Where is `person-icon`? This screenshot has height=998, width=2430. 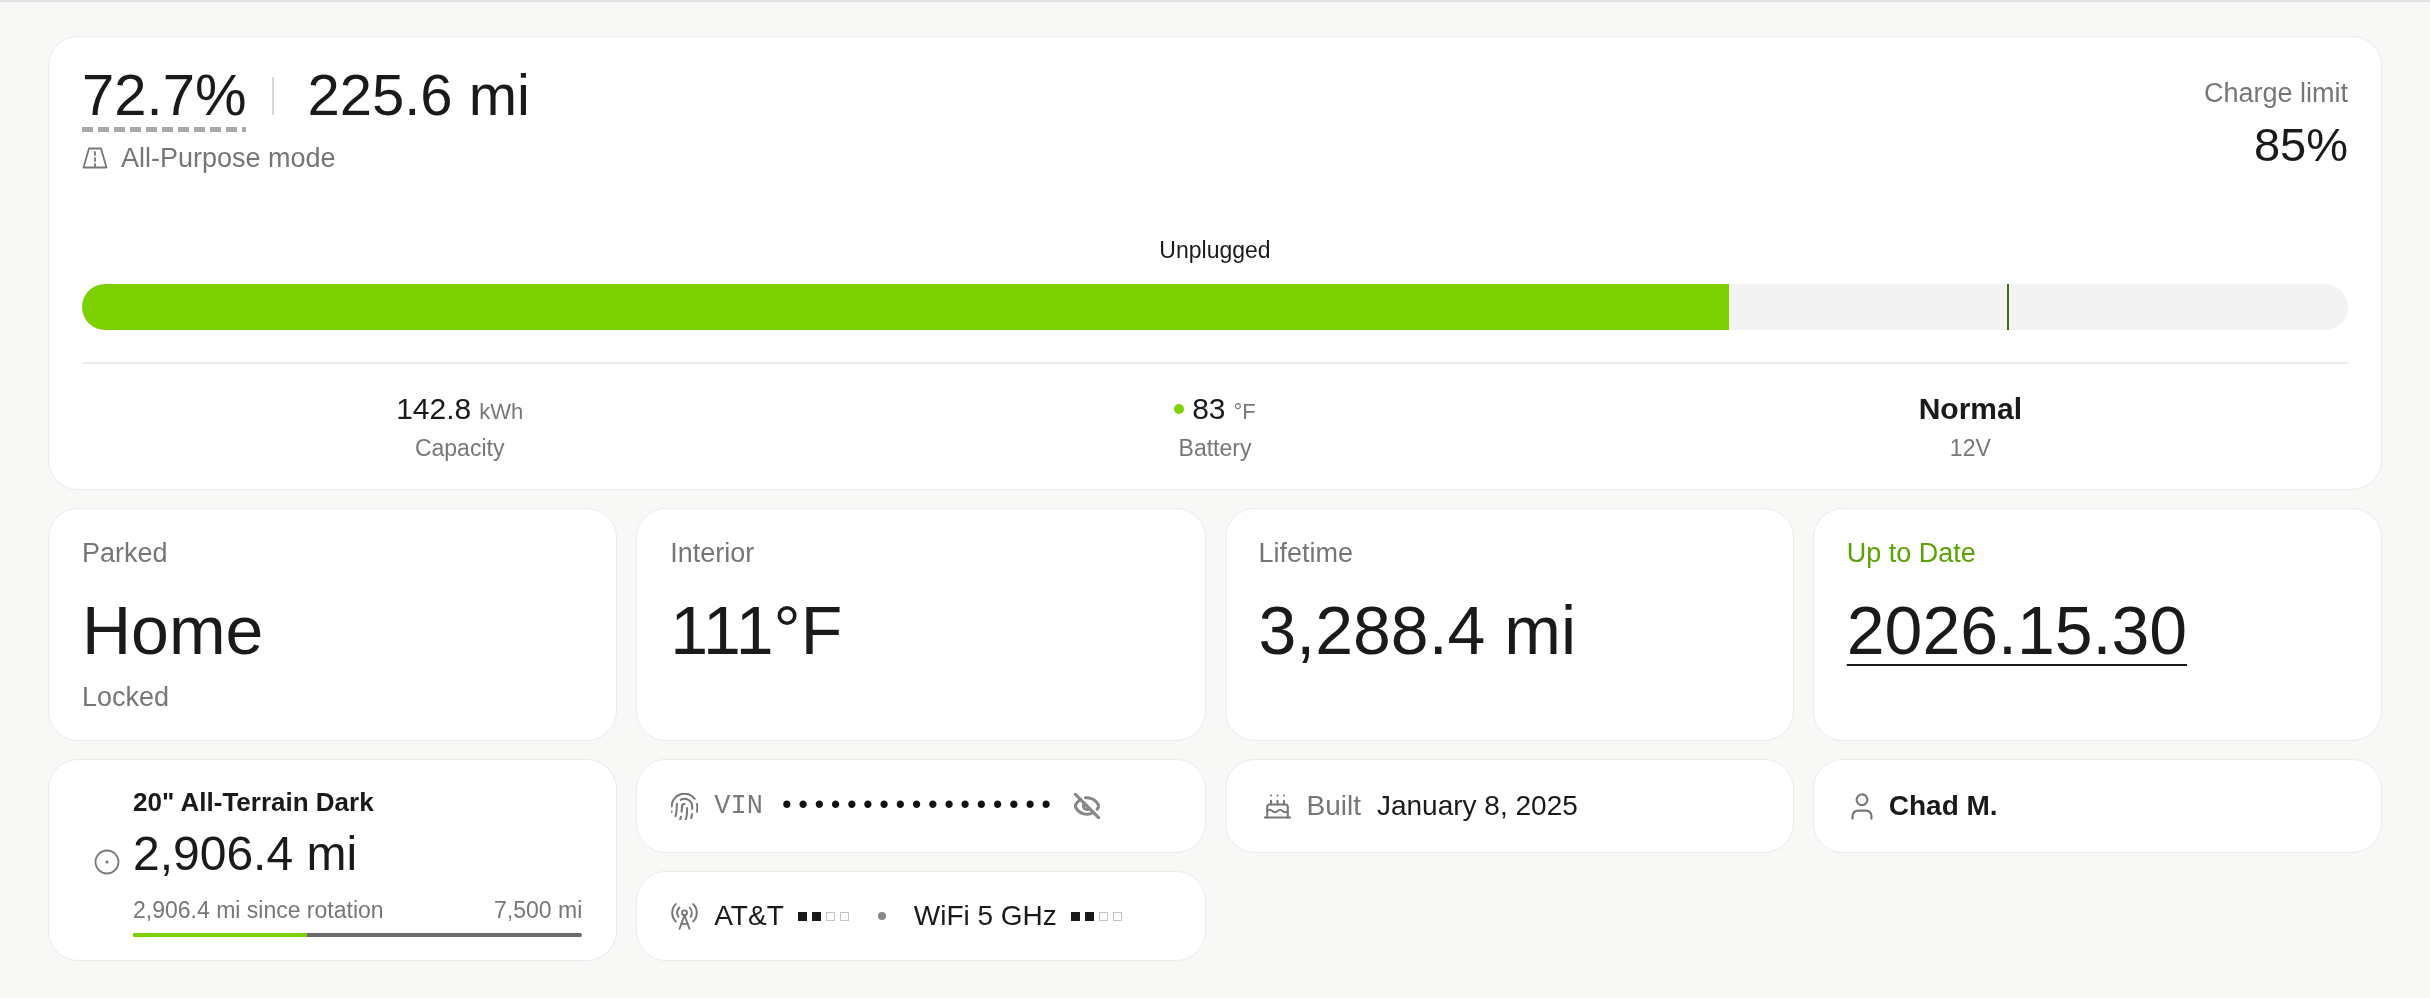
person-icon is located at coordinates (1861, 806).